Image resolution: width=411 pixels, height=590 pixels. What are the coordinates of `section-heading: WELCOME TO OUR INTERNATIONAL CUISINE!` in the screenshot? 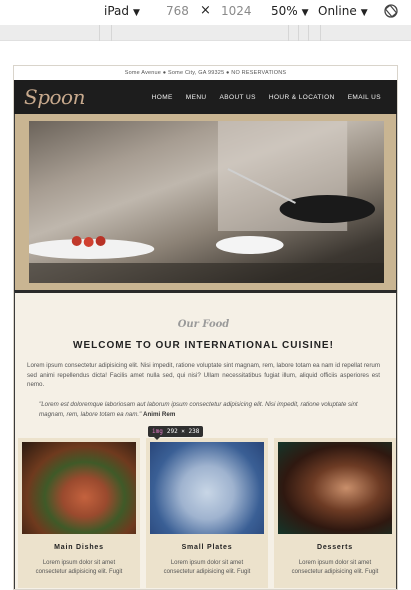 It's located at (203, 345).